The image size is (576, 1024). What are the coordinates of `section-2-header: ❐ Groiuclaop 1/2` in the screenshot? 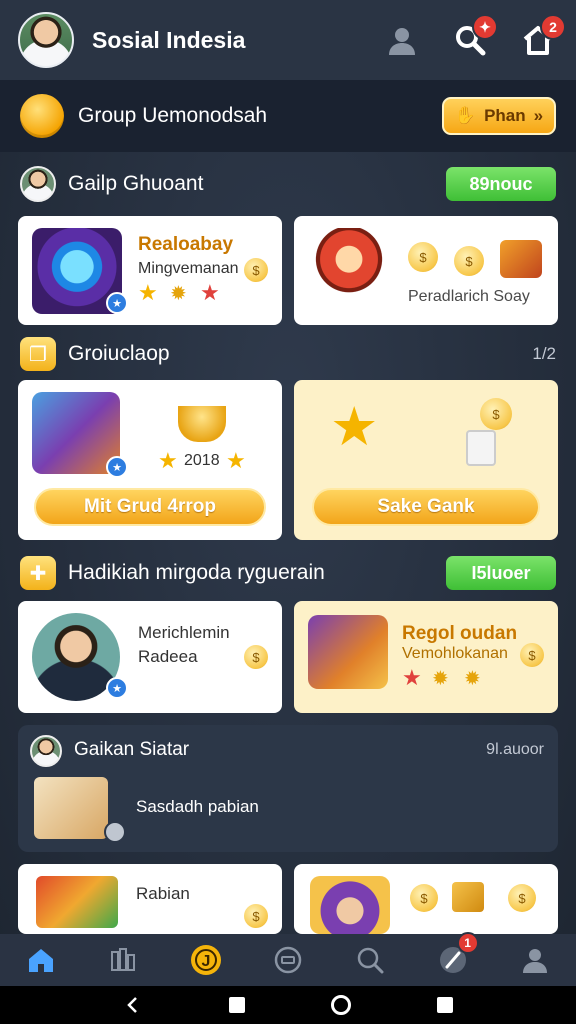 It's located at (288, 354).